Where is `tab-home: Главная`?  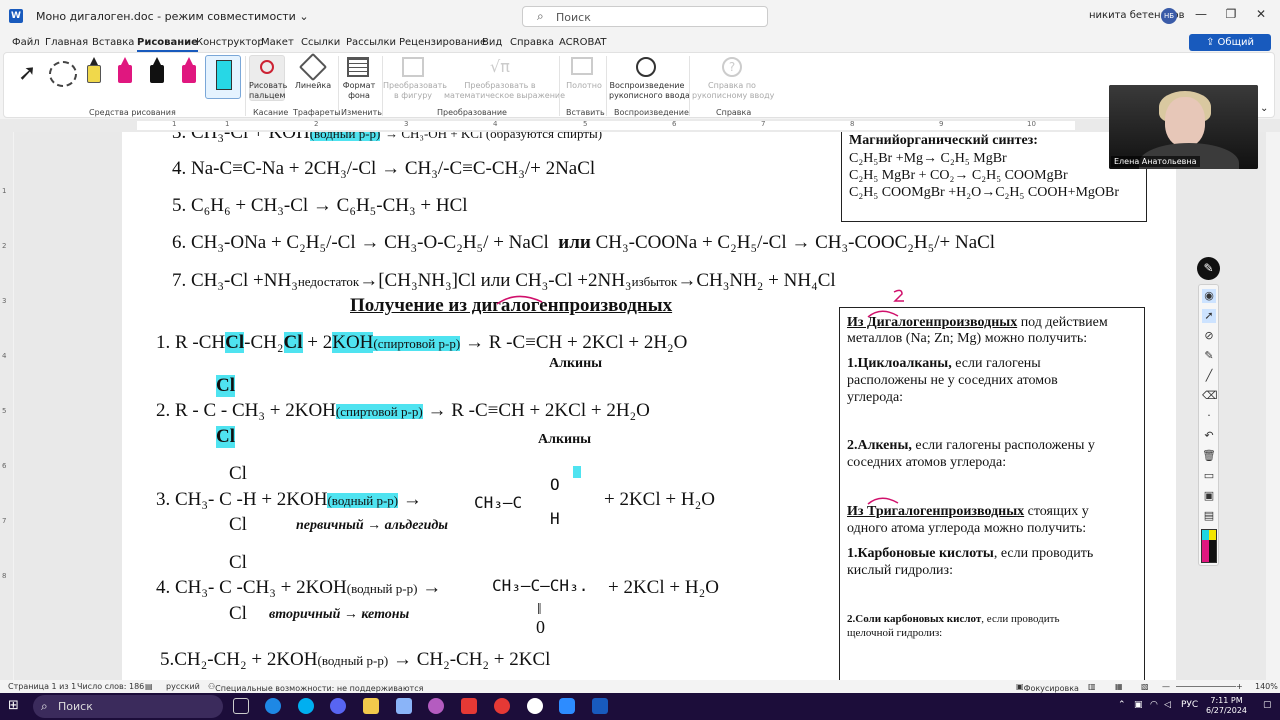
tab-home: Главная is located at coordinates (66, 42).